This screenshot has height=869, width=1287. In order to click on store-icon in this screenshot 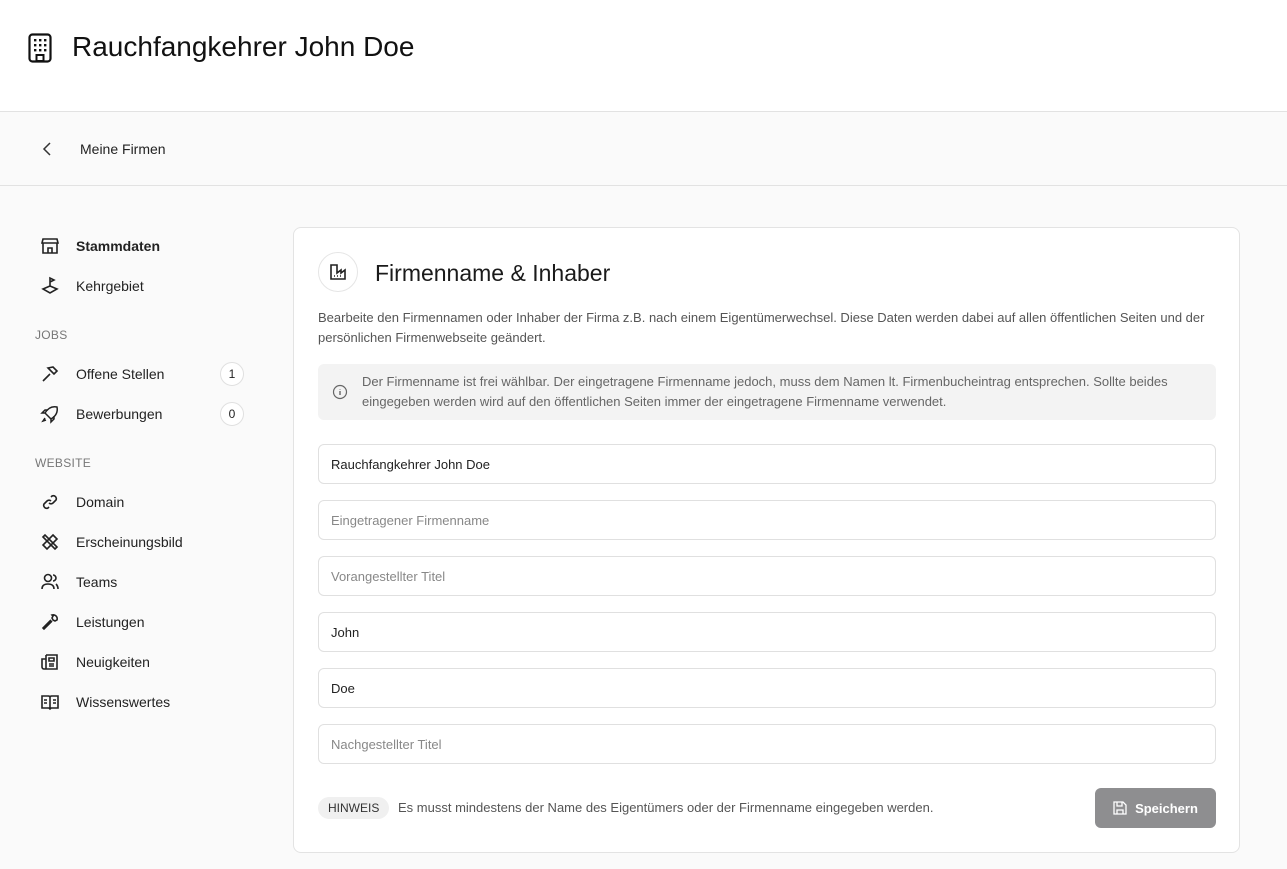, I will do `click(50, 246)`.